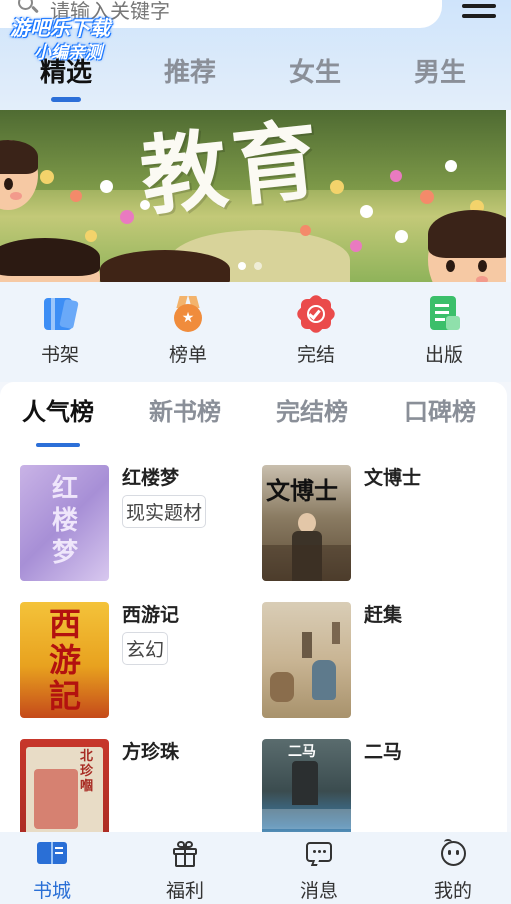 This screenshot has height=904, width=511. I want to click on book-title: 文博士, so click(393, 478).